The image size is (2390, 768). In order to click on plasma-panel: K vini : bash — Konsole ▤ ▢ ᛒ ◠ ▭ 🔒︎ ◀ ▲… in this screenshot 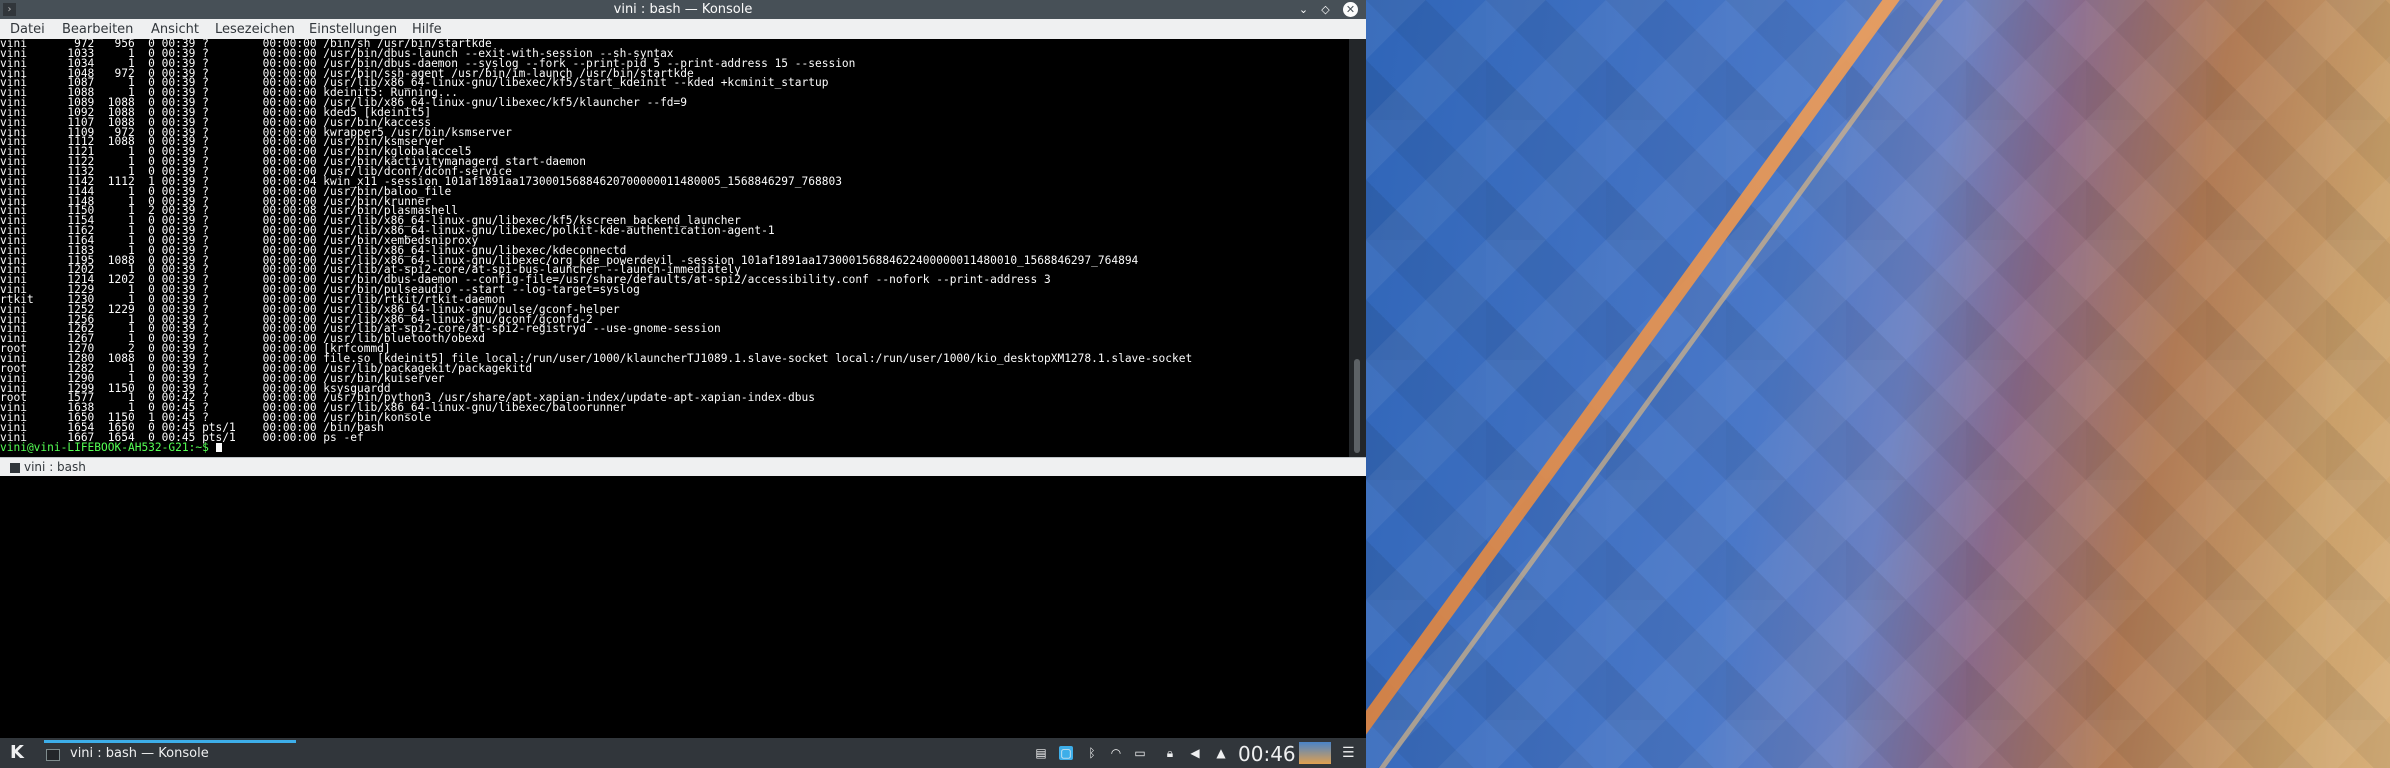, I will do `click(683, 753)`.